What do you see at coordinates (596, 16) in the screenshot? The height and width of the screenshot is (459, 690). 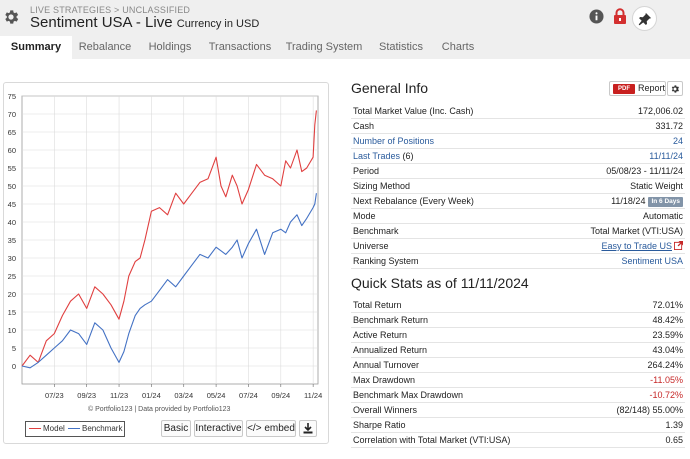 I see `info-icon` at bounding box center [596, 16].